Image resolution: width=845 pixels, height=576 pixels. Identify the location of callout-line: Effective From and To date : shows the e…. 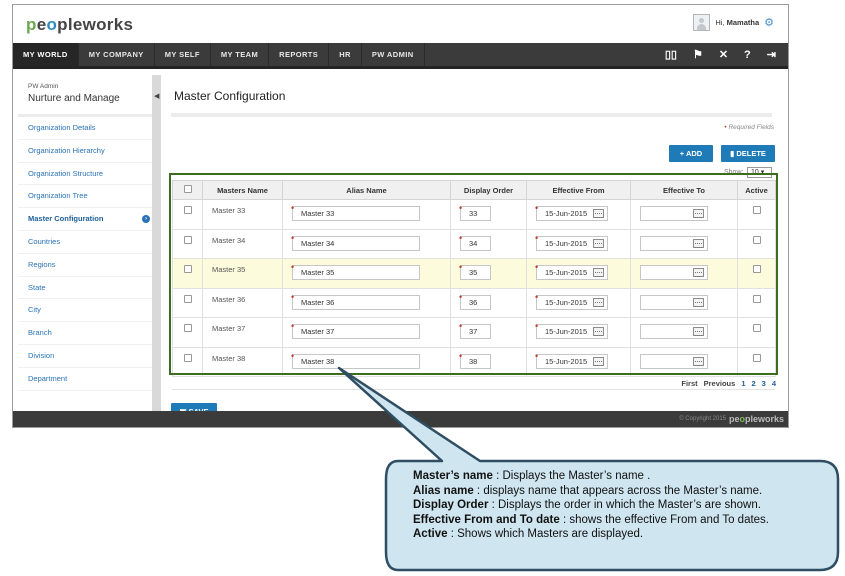
(591, 519).